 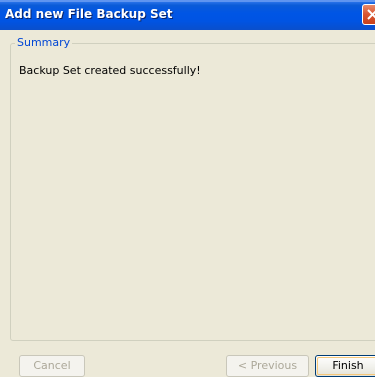 I want to click on title-bar: Add new File Backup Set, so click(x=187, y=15).